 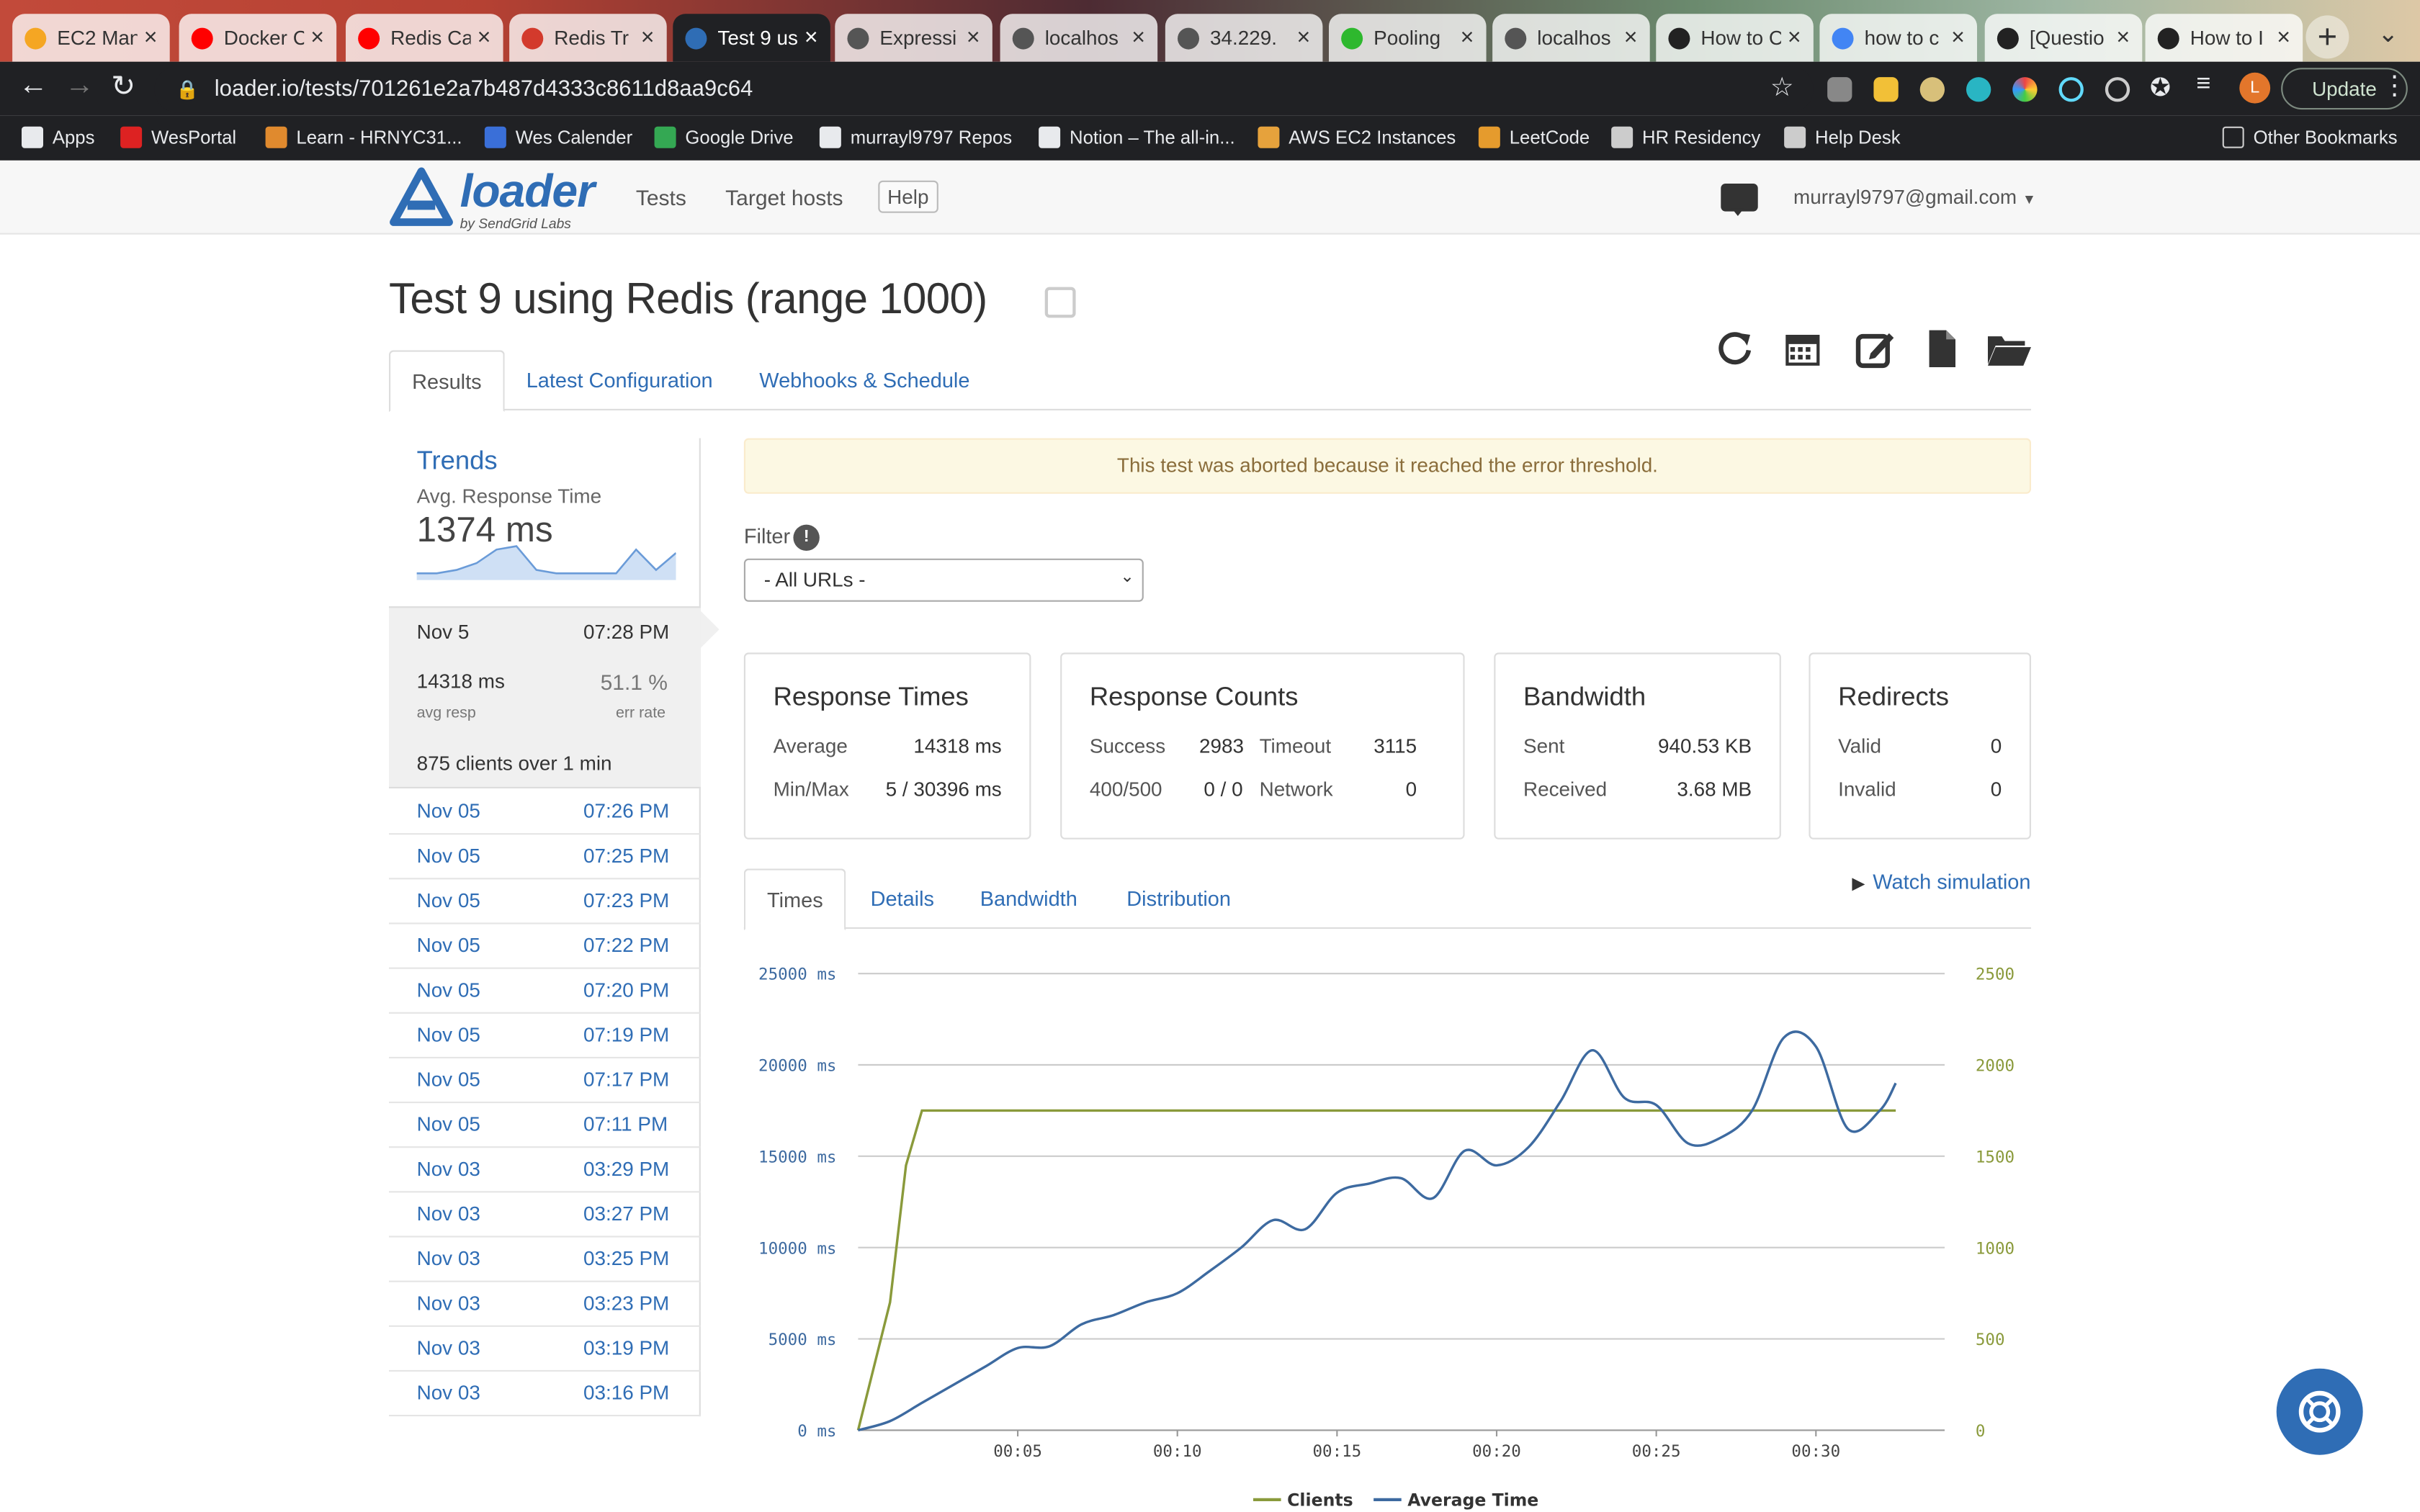 I want to click on run-history-row: Nov 03 03:25 PM, so click(x=545, y=1260).